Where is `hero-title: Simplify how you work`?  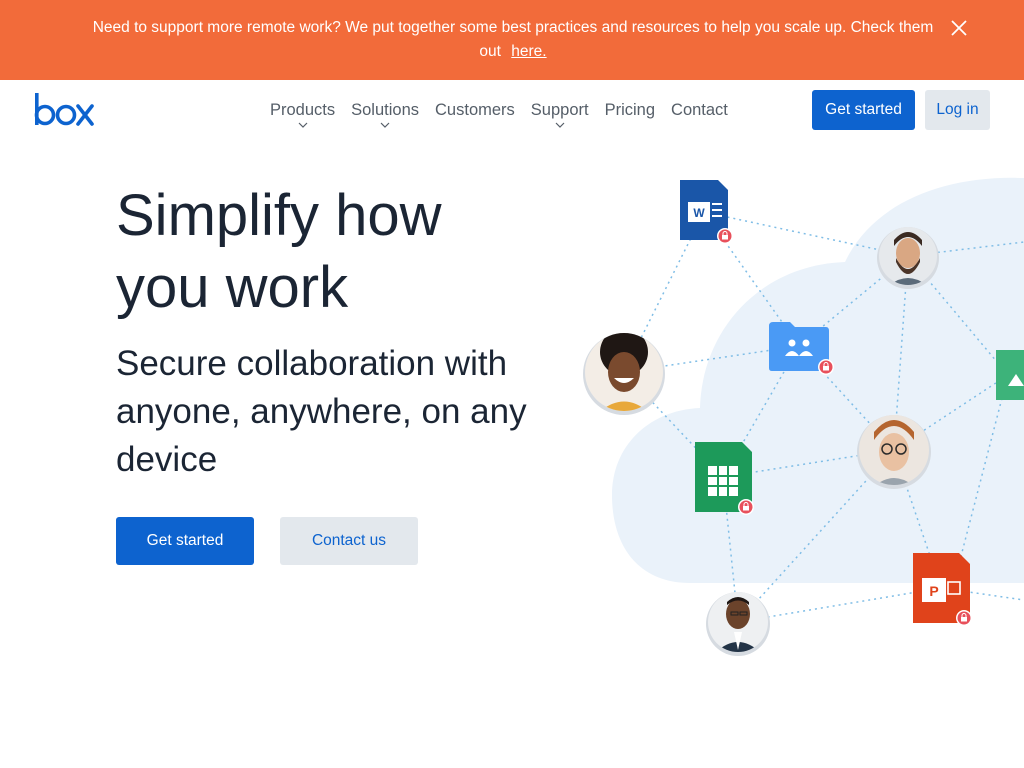 hero-title: Simplify how you work is located at coordinates (279, 251).